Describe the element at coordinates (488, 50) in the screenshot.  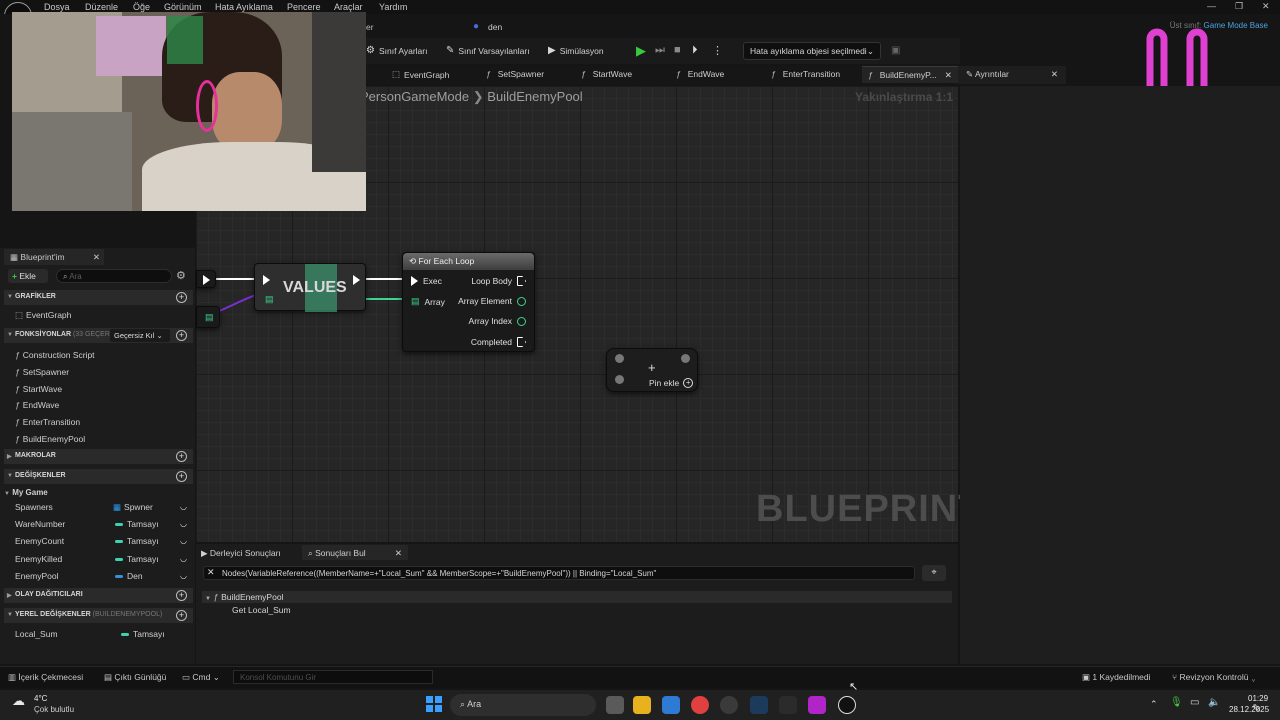
I see `class-defaults-button: ✎ Sınıf Varsayılanları` at that location.